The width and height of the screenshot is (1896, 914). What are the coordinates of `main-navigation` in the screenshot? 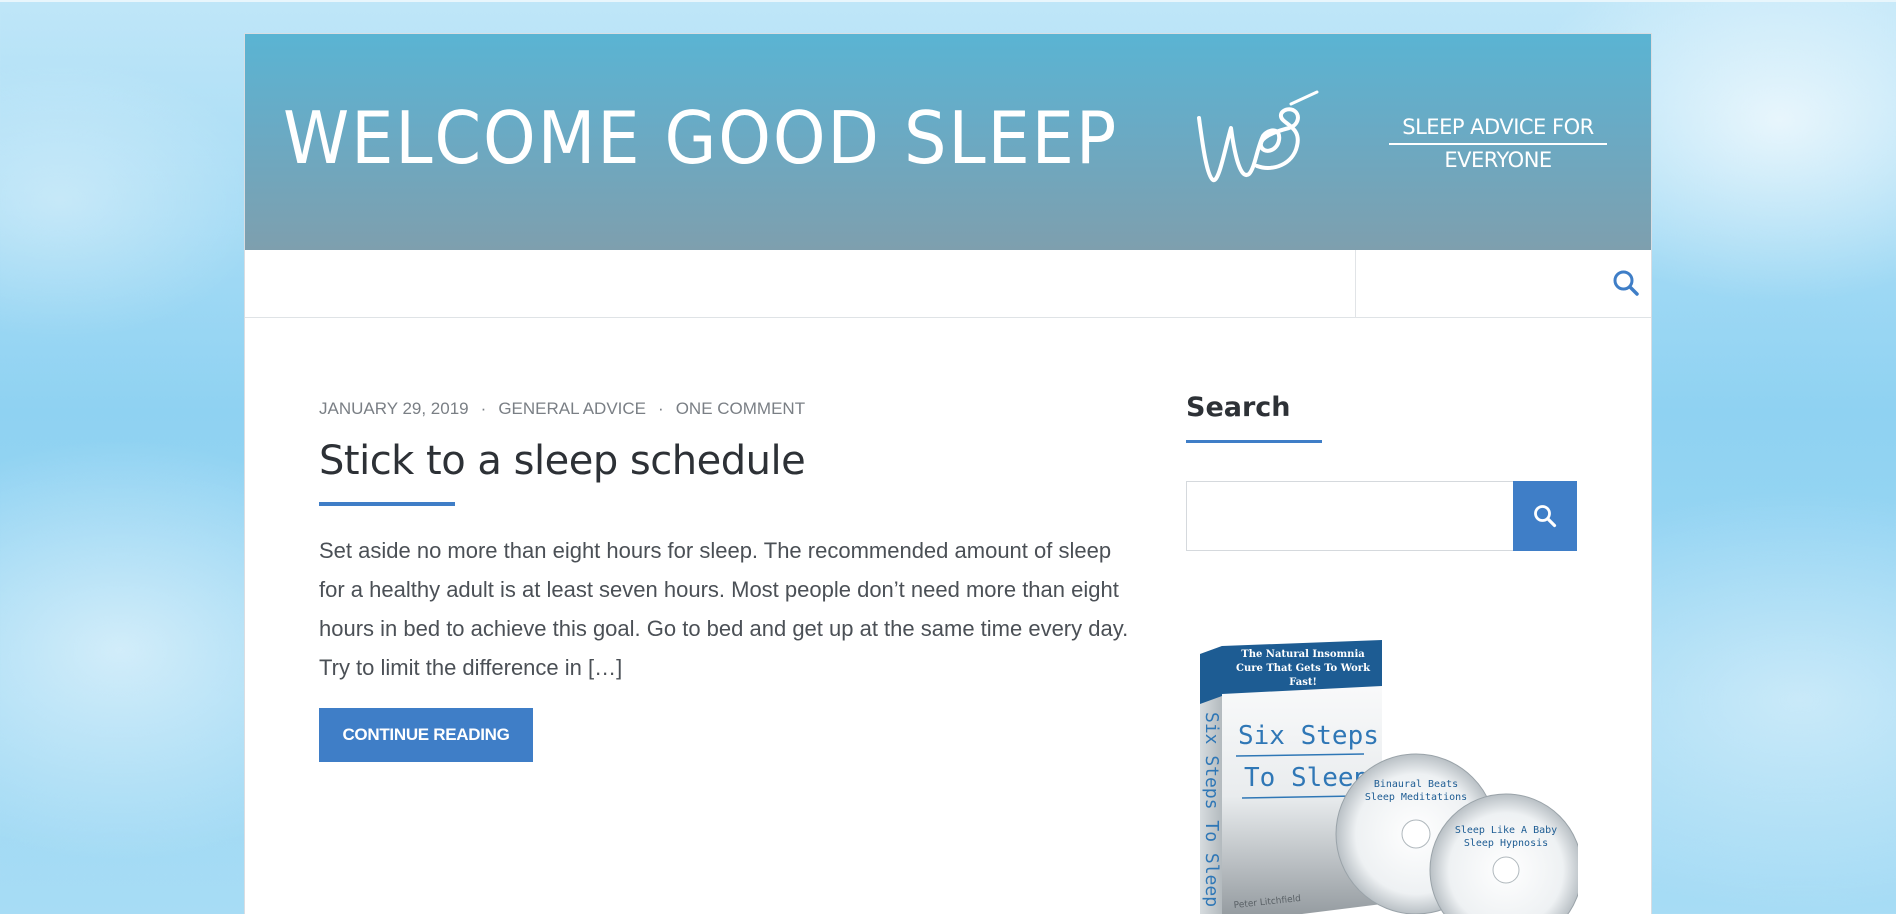 It's located at (948, 284).